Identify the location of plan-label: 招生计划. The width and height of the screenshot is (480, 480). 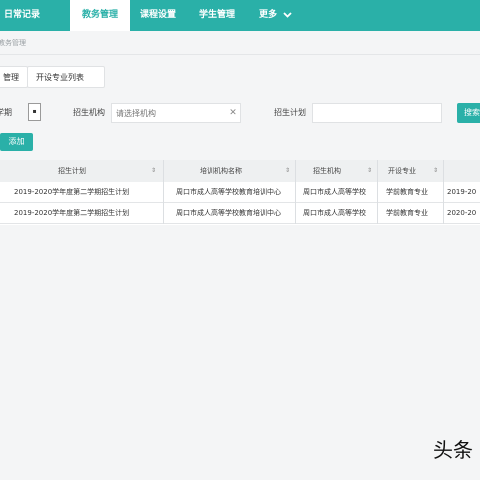
(290, 112).